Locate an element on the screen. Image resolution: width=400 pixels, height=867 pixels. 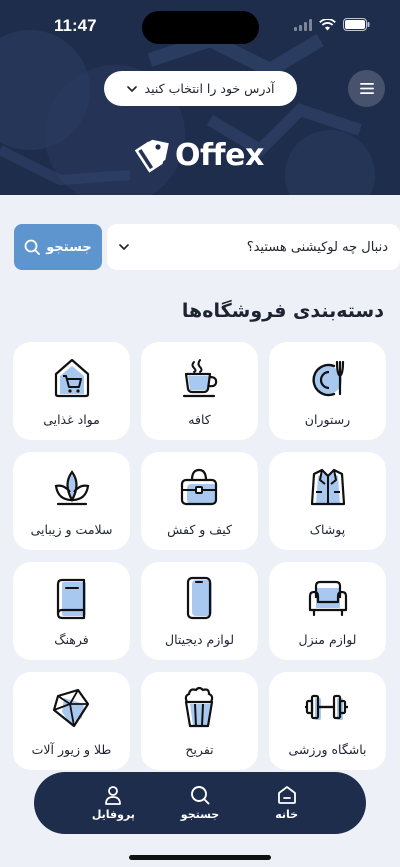
search-button-label: جستجو is located at coordinates (69, 247).